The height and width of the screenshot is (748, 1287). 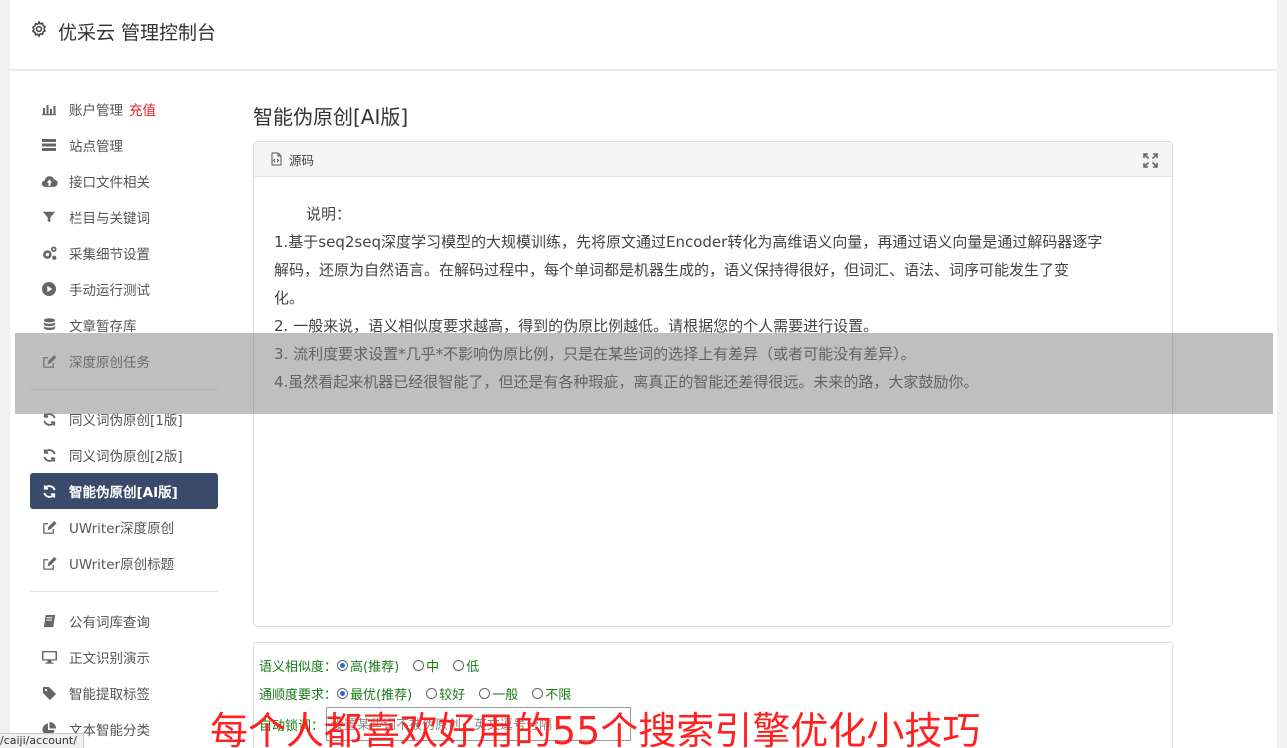 I want to click on panel-header-label: 源码, so click(x=302, y=160).